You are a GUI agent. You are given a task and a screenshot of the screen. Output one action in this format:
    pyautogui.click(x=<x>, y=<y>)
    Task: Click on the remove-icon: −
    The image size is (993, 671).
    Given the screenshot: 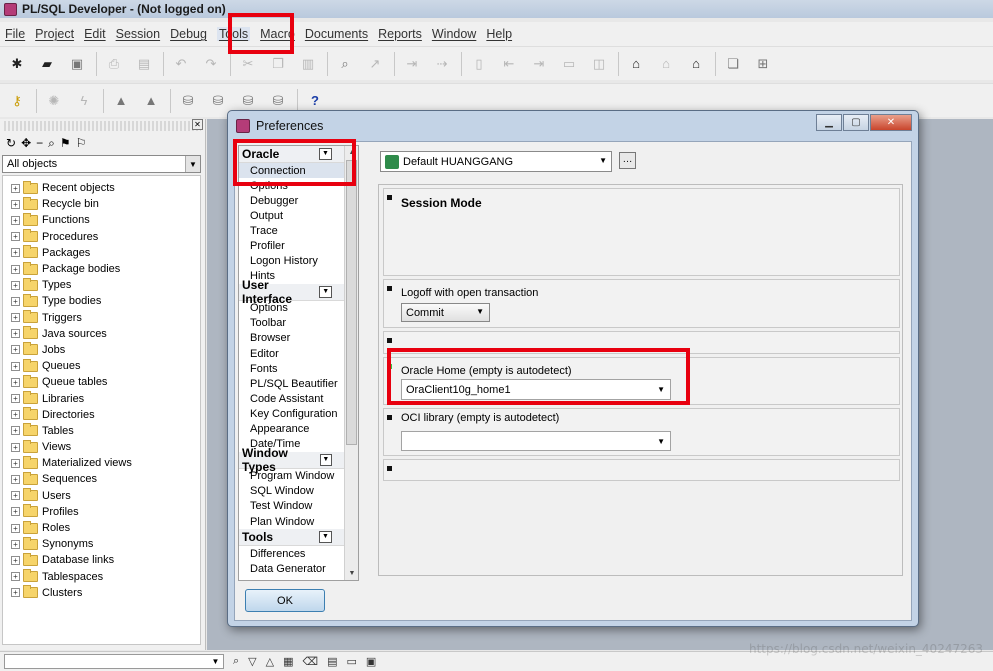 What is the action you would take?
    pyautogui.click(x=39, y=143)
    